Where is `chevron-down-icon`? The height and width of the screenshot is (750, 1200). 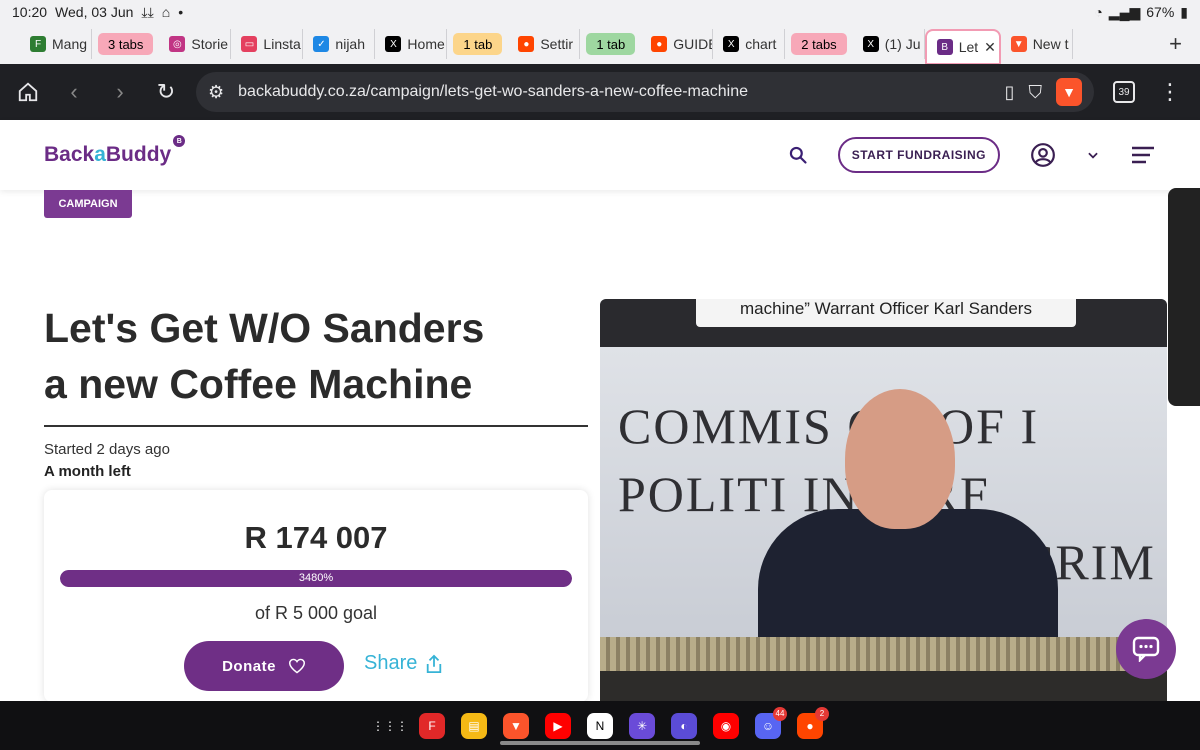 chevron-down-icon is located at coordinates (1093, 155).